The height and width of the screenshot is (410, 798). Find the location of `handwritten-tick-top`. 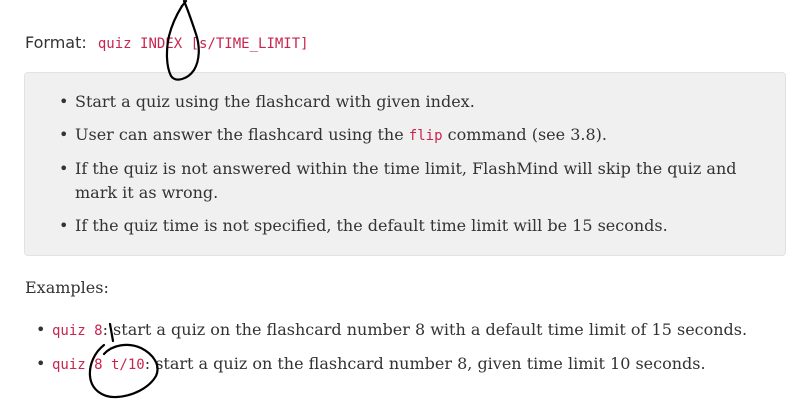

handwritten-tick-top is located at coordinates (184, 4).